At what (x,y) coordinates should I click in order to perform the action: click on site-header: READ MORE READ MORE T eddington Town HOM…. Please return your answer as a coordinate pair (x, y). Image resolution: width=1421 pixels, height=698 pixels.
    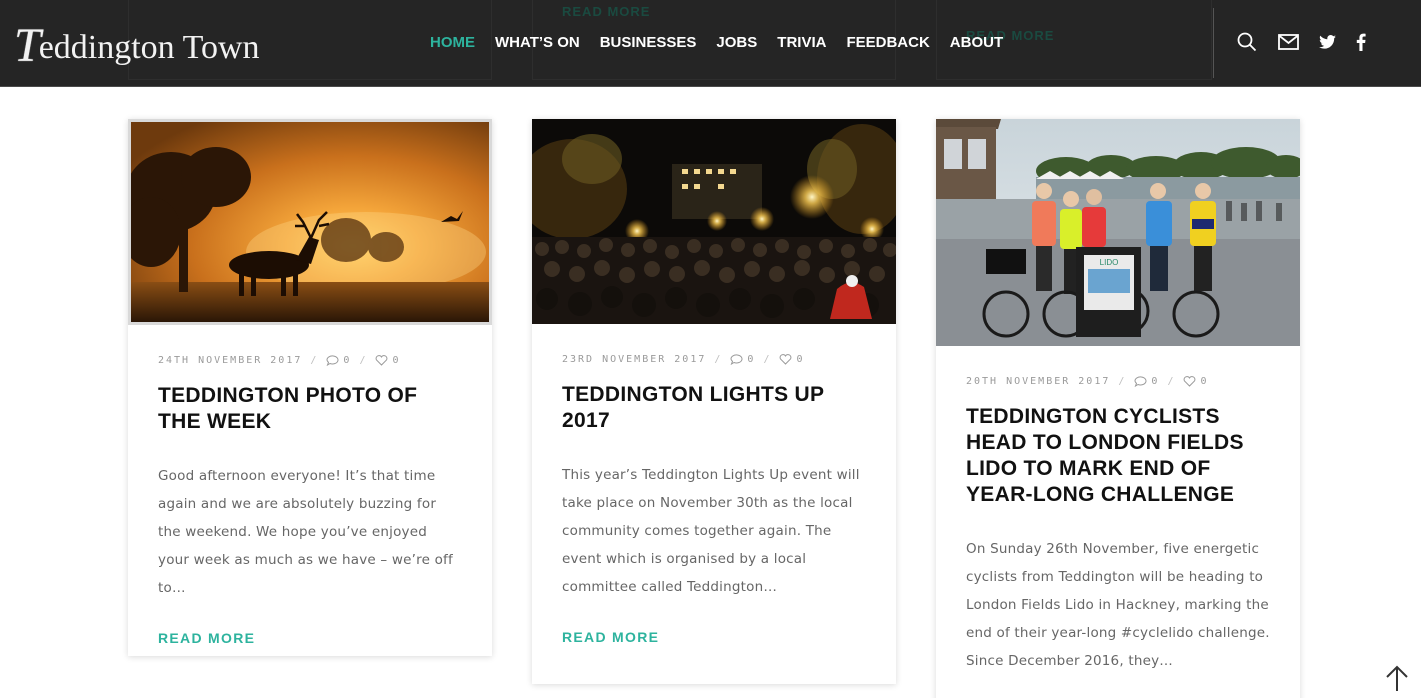
    Looking at the image, I should click on (710, 43).